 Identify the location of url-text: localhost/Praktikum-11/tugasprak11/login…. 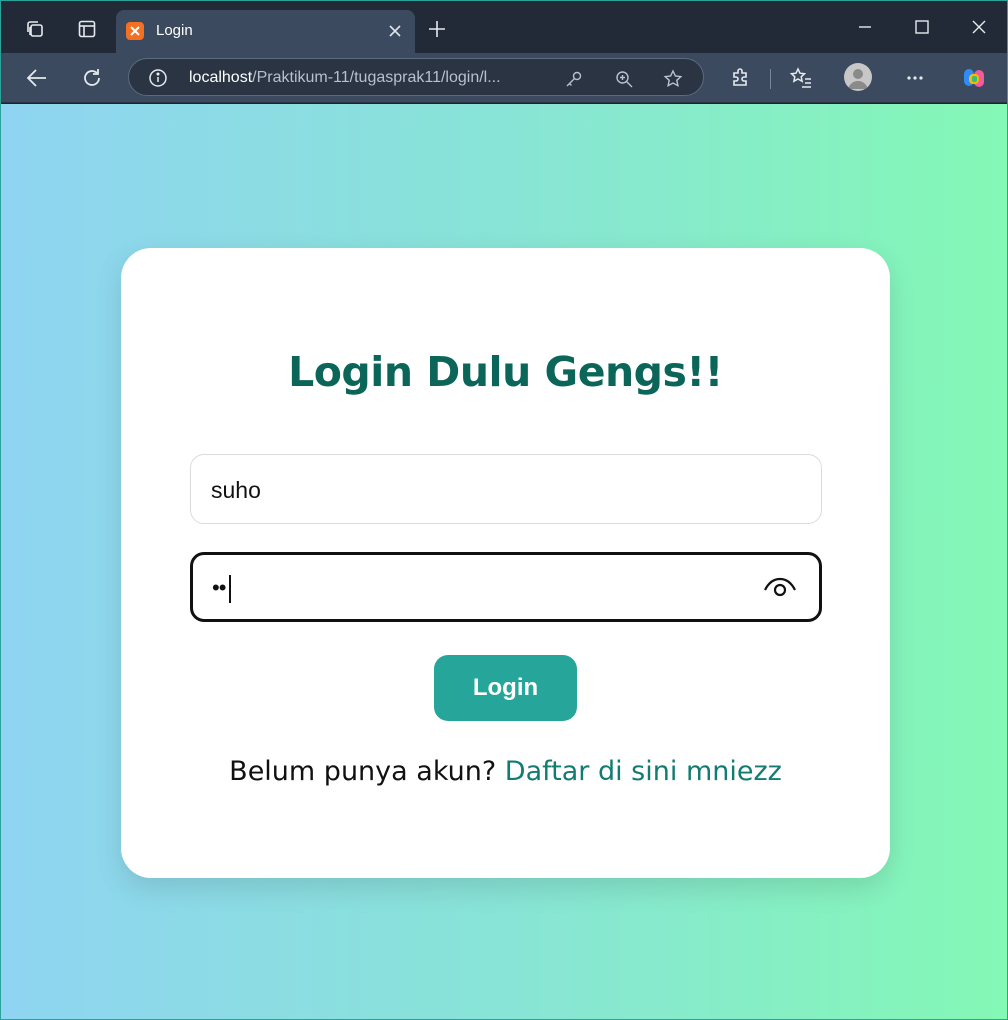
(345, 78).